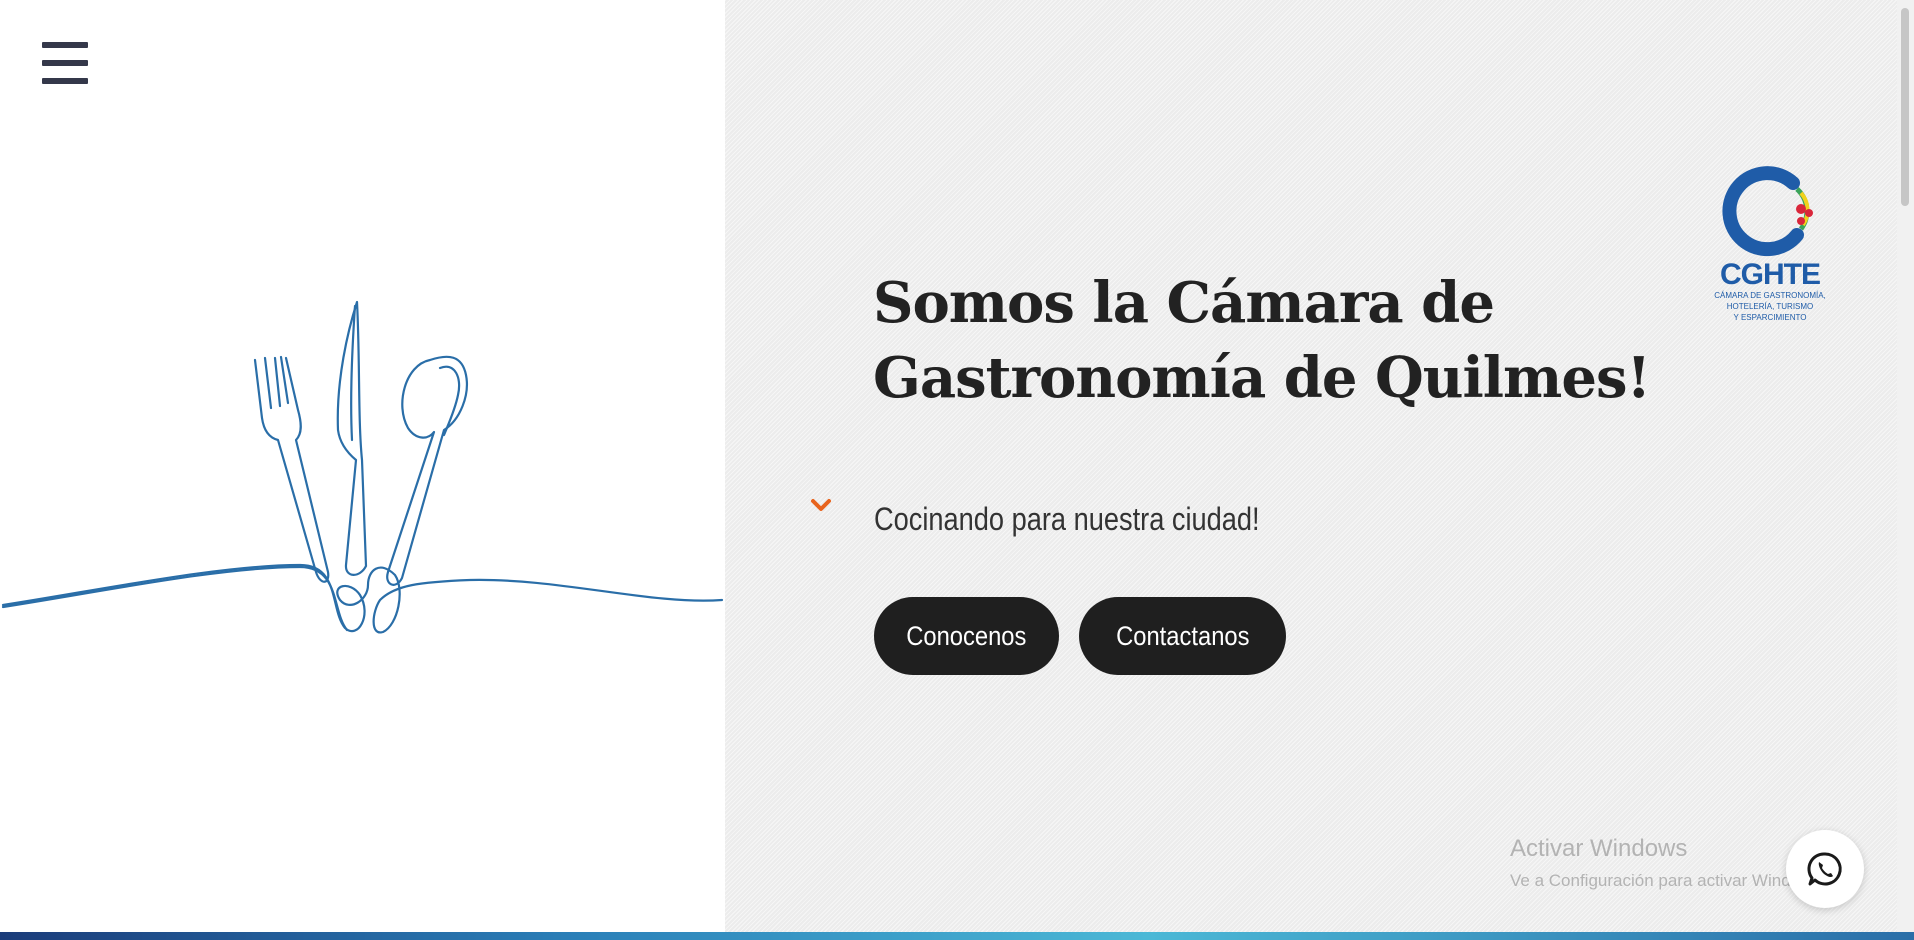  I want to click on whatsapp-icon, so click(1824, 869).